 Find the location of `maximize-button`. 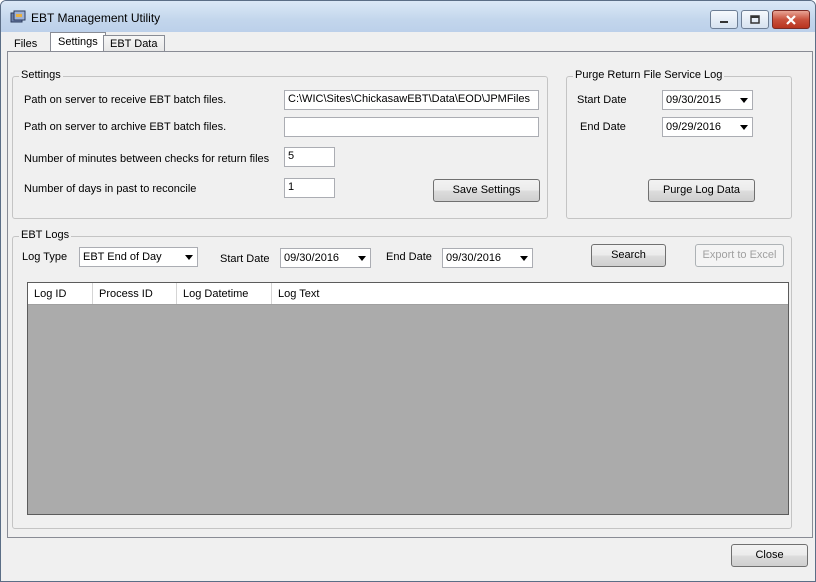

maximize-button is located at coordinates (755, 19).